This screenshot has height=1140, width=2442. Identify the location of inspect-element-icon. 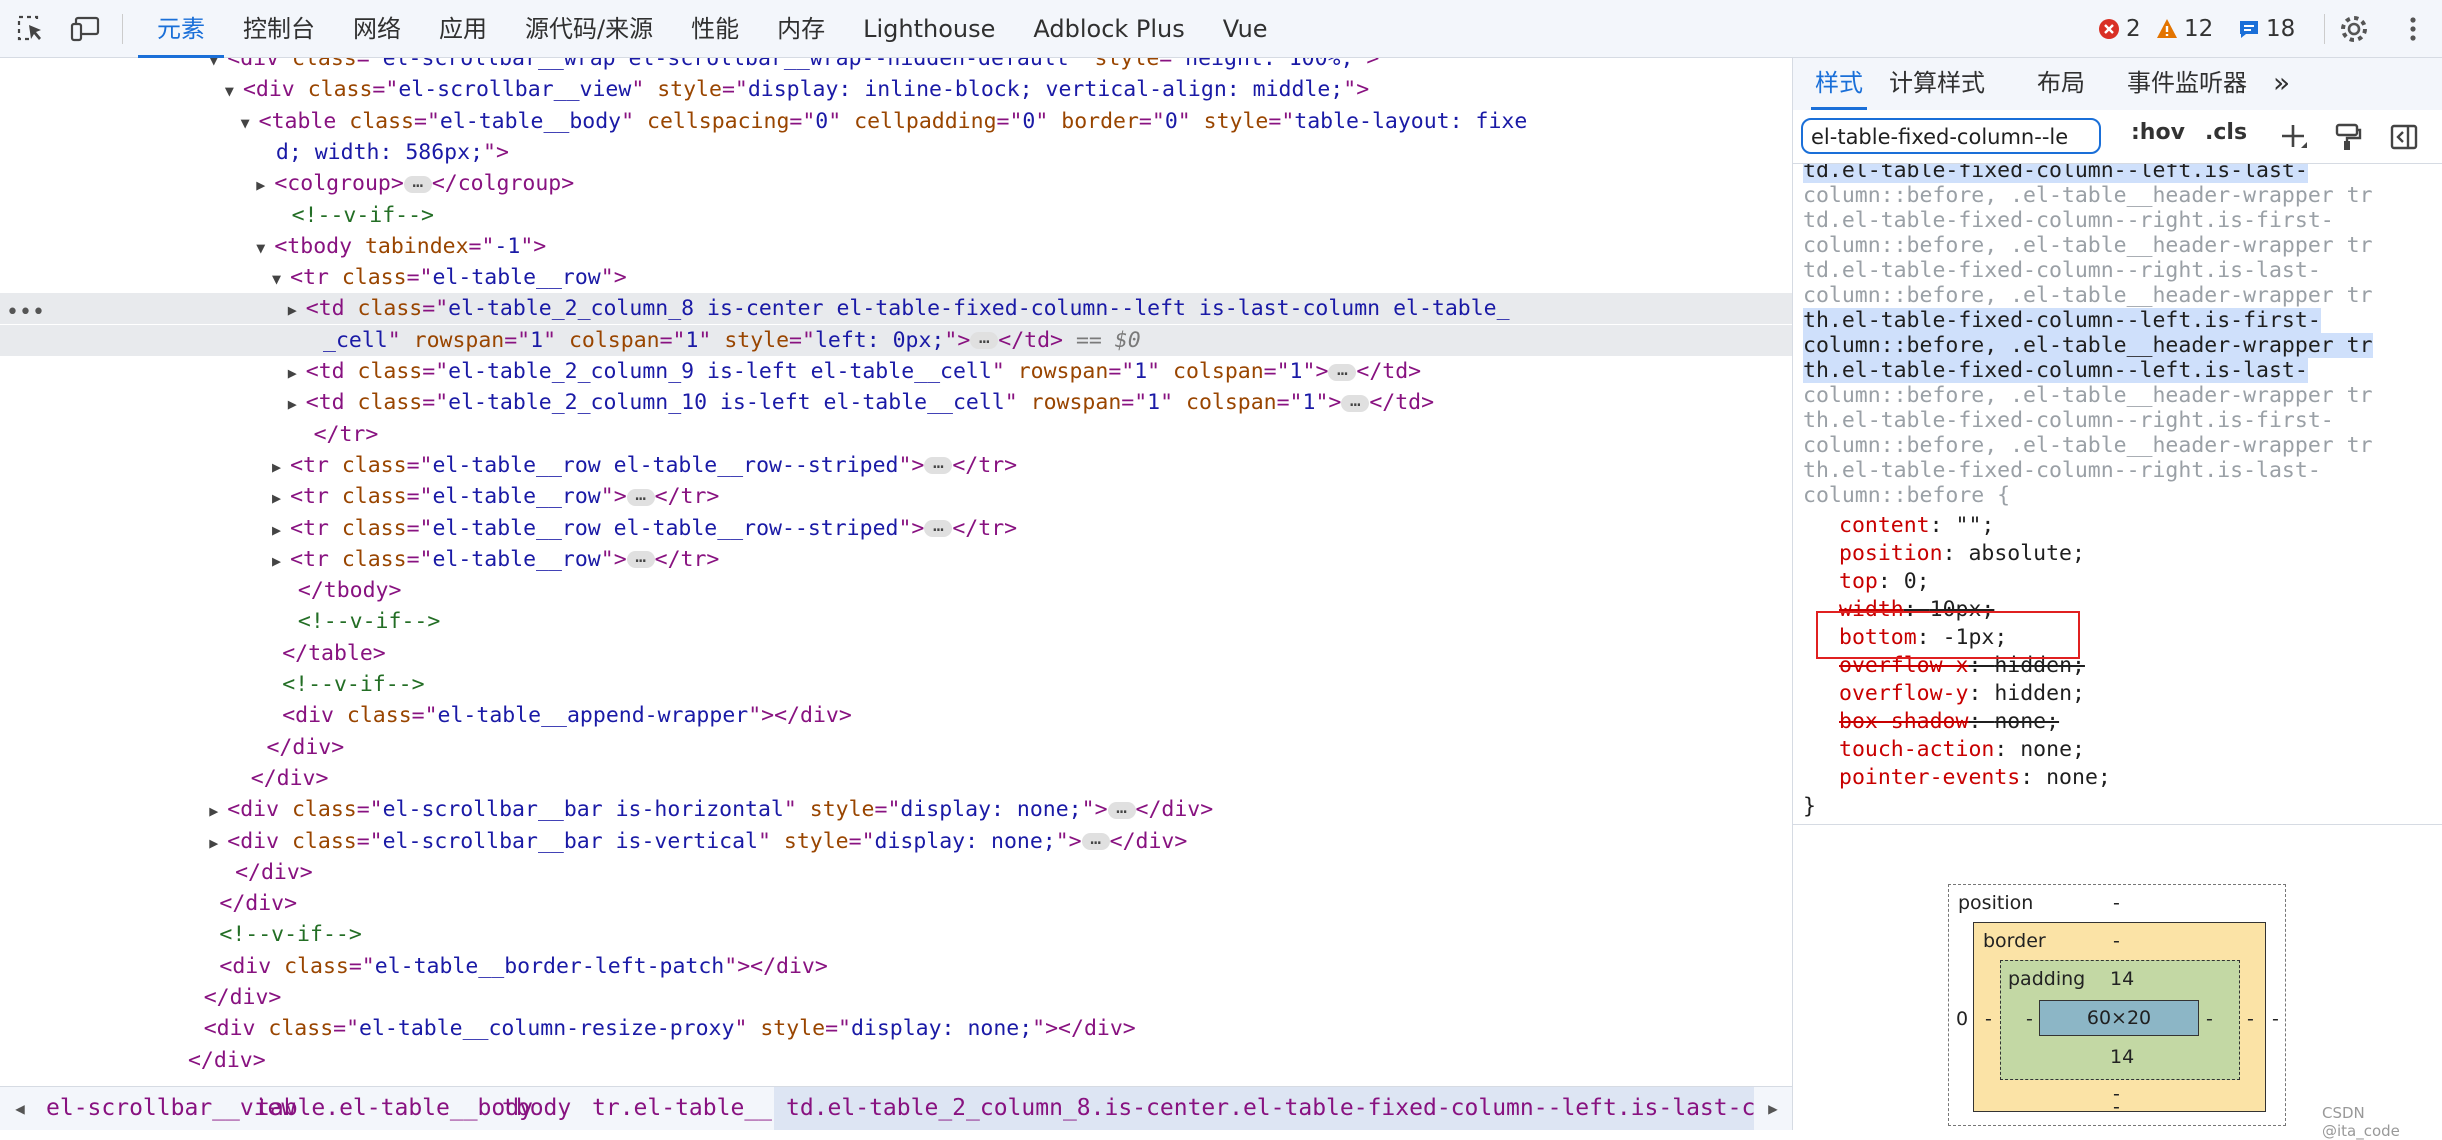
(32, 29).